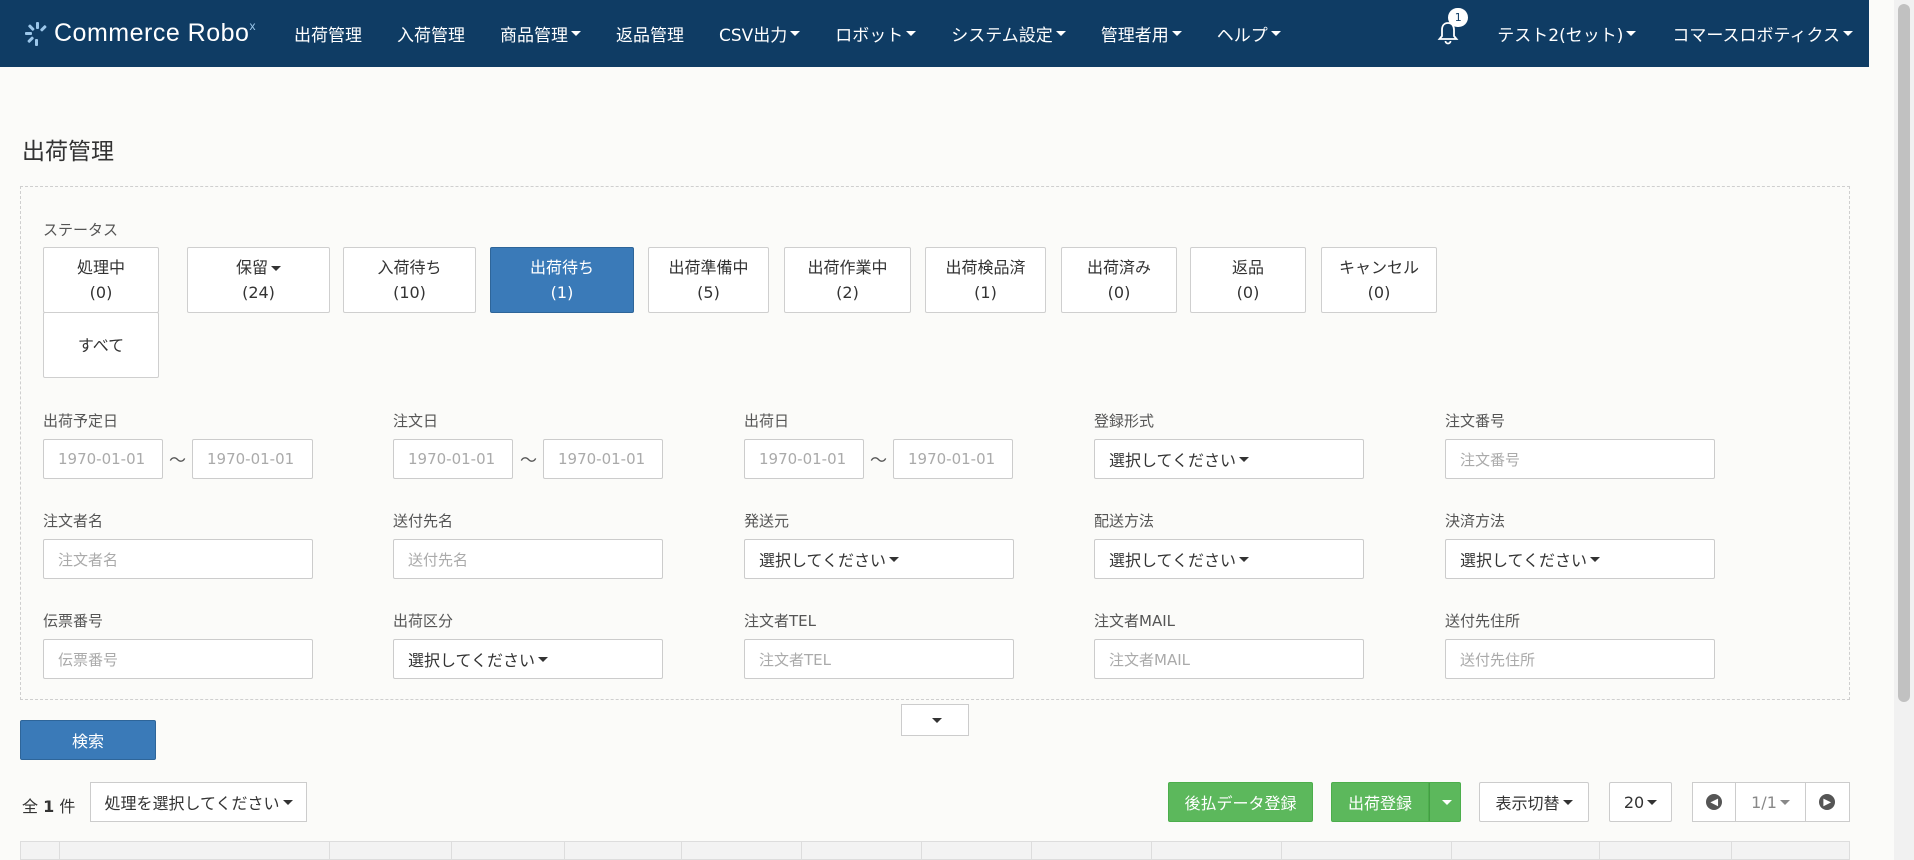 The image size is (1914, 860). I want to click on status-filter-label: 出荷作業中, so click(847, 267).